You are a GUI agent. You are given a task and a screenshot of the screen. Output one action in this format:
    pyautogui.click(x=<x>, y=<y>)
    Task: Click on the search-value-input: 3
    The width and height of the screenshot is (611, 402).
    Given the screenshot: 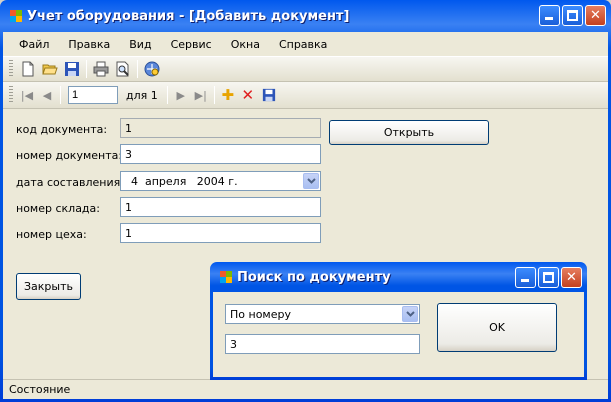 What is the action you would take?
    pyautogui.click(x=322, y=344)
    